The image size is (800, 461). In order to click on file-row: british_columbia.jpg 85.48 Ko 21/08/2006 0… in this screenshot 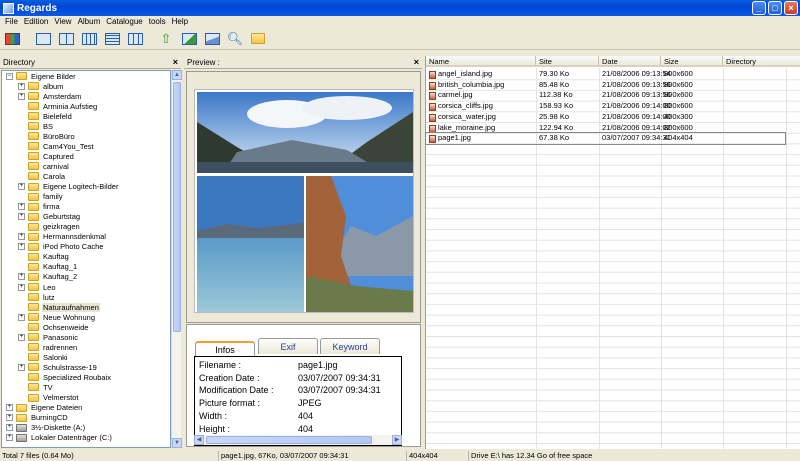, I will do `click(605, 85)`.